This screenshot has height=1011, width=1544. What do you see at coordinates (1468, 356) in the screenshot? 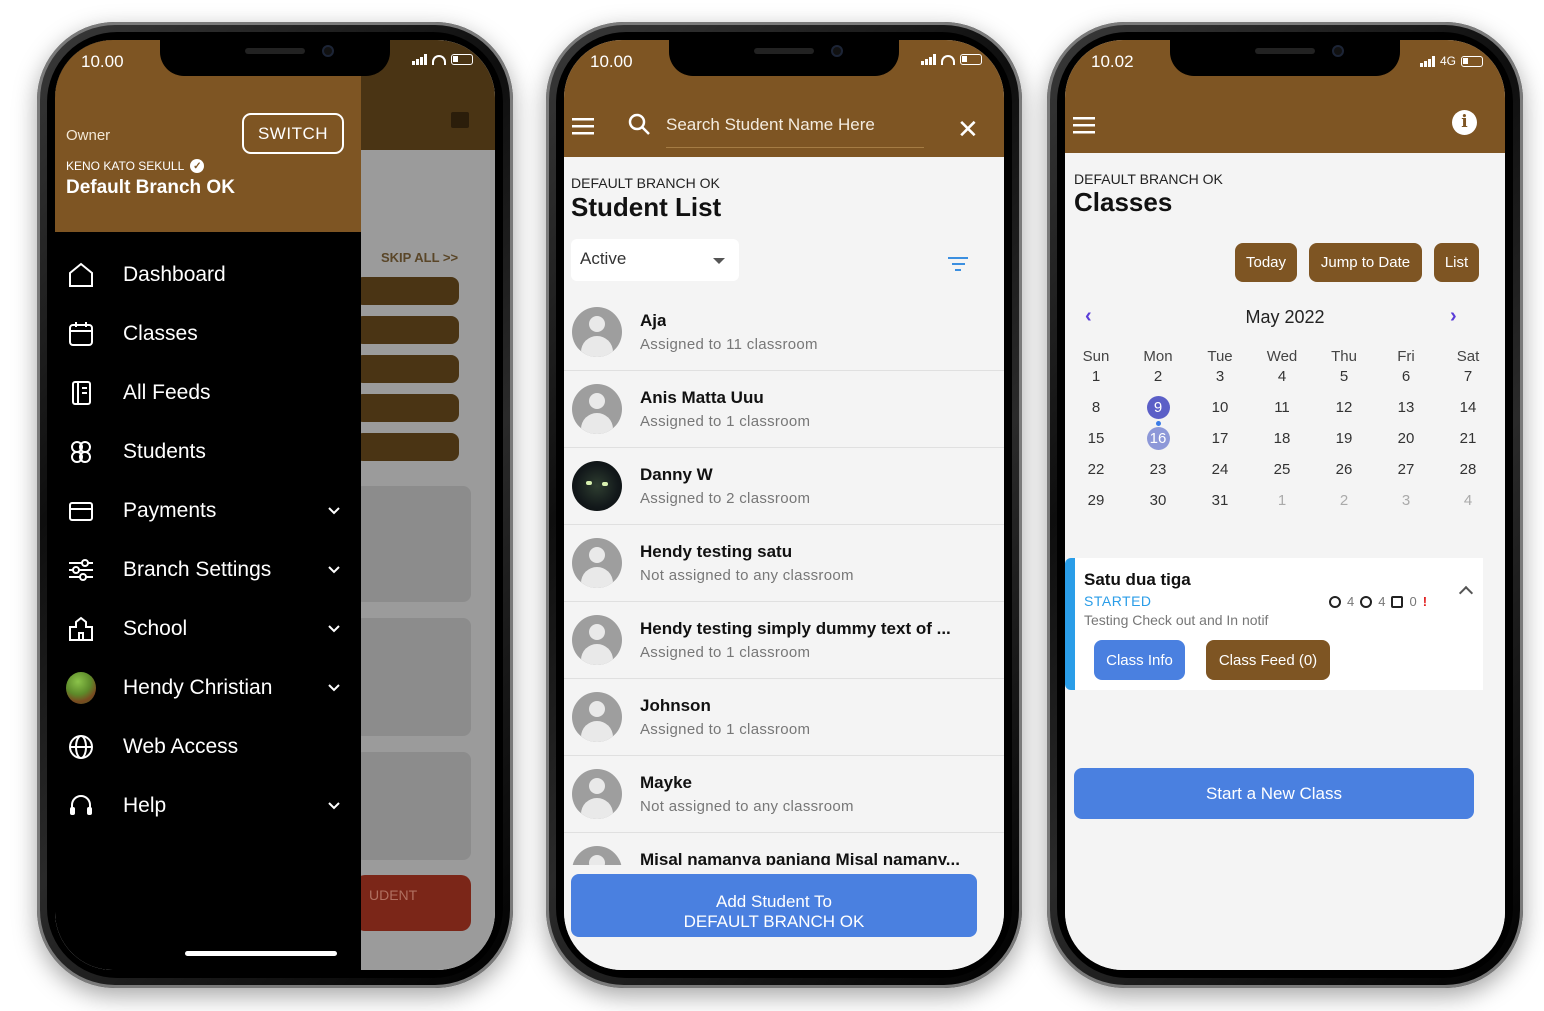
I see `weekday-label: Sat` at bounding box center [1468, 356].